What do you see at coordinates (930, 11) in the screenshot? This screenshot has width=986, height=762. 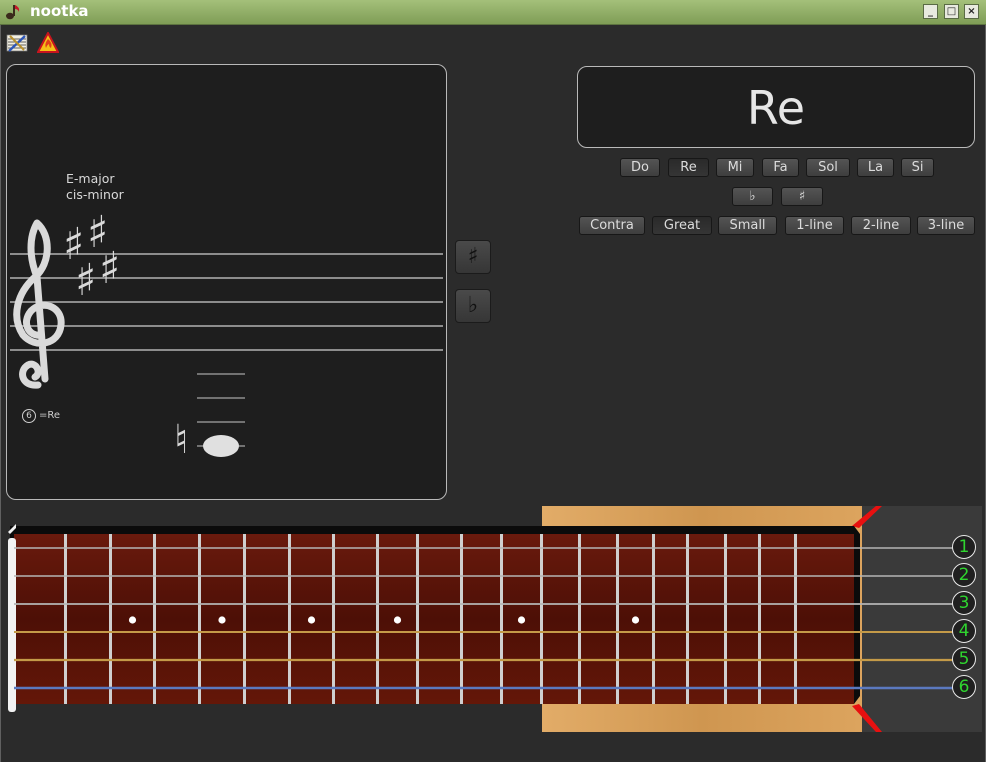 I see `minimize-button: _` at bounding box center [930, 11].